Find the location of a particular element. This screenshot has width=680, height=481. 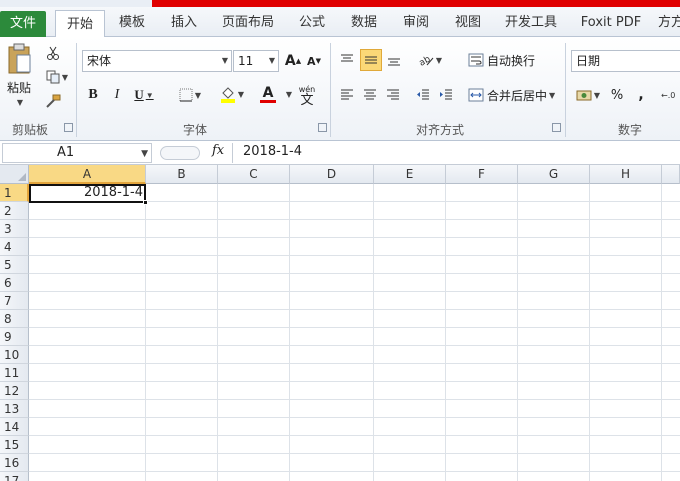

alignment-launcher-icon is located at coordinates (556, 127).